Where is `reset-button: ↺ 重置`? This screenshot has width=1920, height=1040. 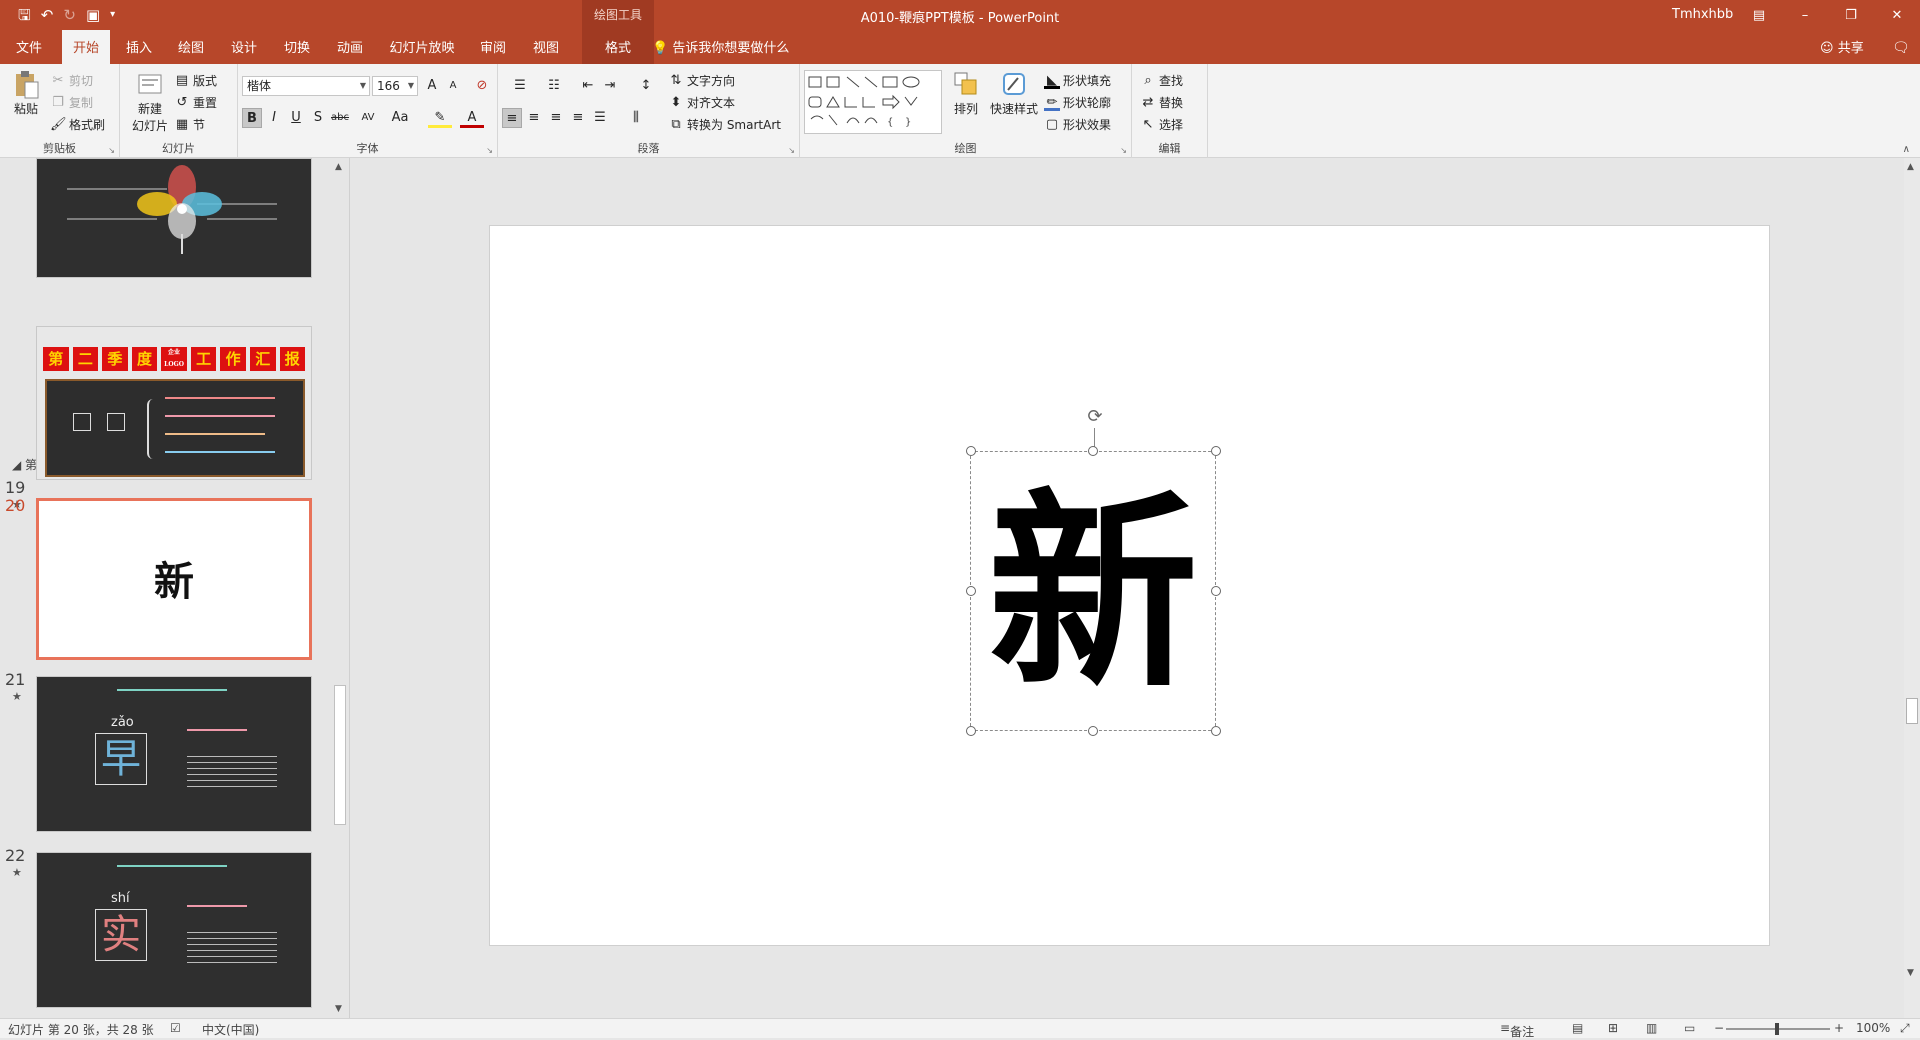 reset-button: ↺ 重置 is located at coordinates (195, 102).